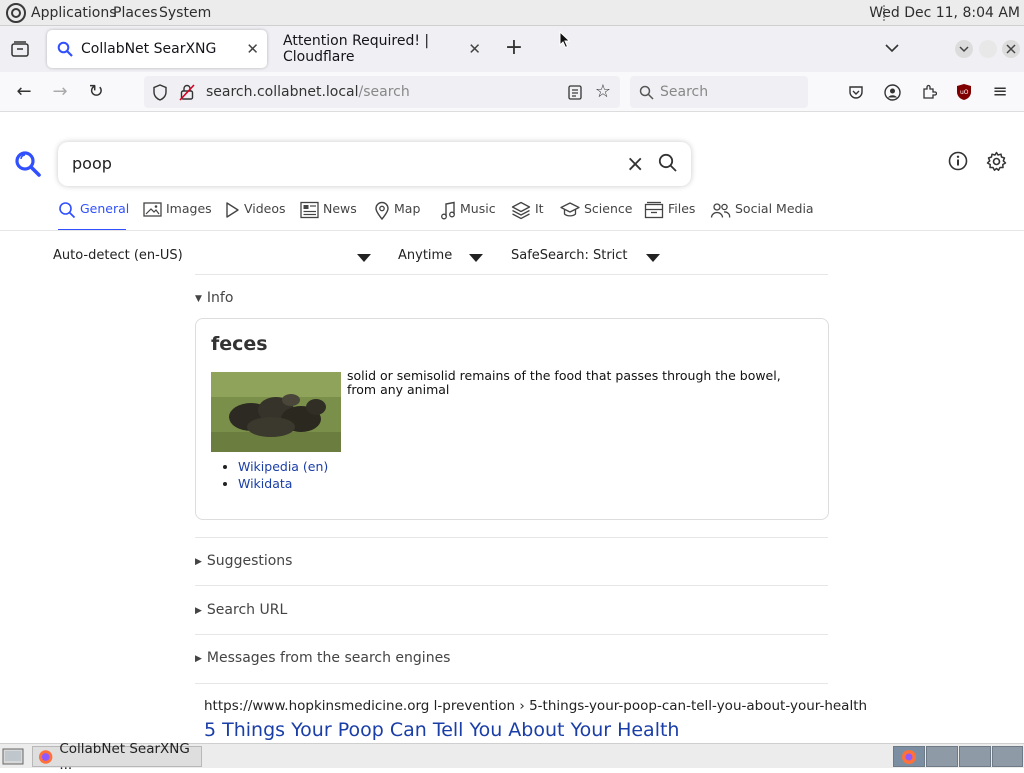  I want to click on maximize-button, so click(988, 49).